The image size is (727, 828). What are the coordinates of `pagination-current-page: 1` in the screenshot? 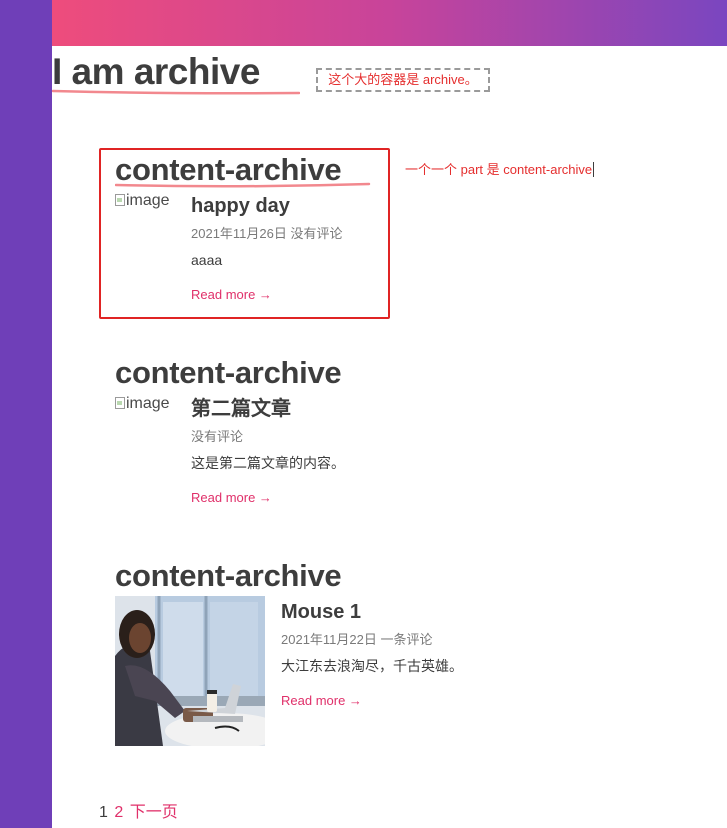 It's located at (103, 812).